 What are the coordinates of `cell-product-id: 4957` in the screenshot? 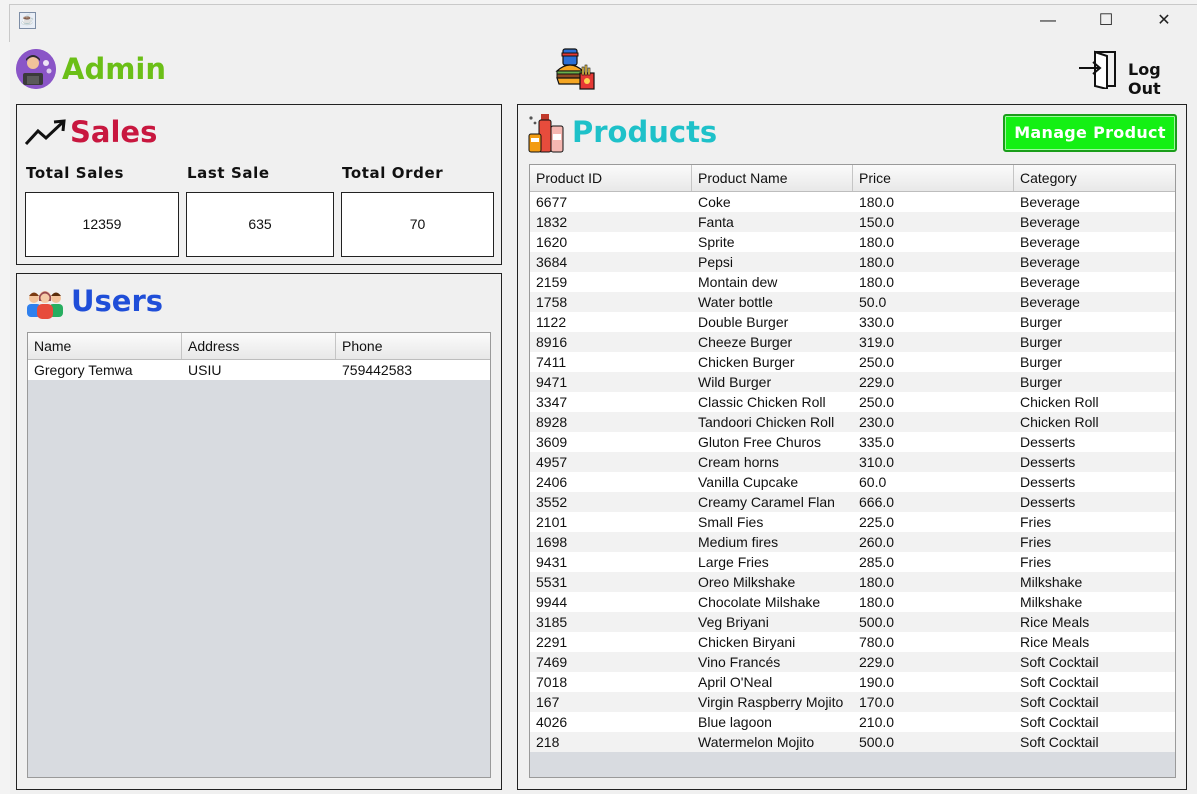 It's located at (552, 462).